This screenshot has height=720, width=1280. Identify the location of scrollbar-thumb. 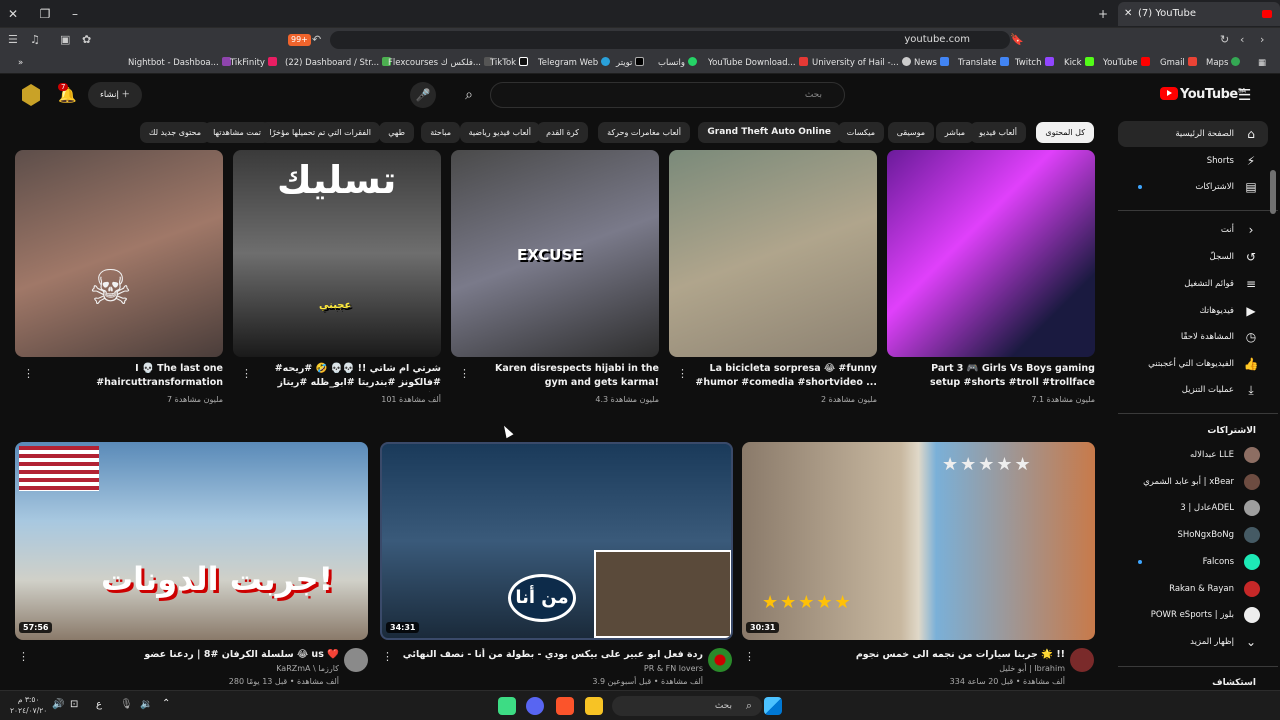
(1273, 192).